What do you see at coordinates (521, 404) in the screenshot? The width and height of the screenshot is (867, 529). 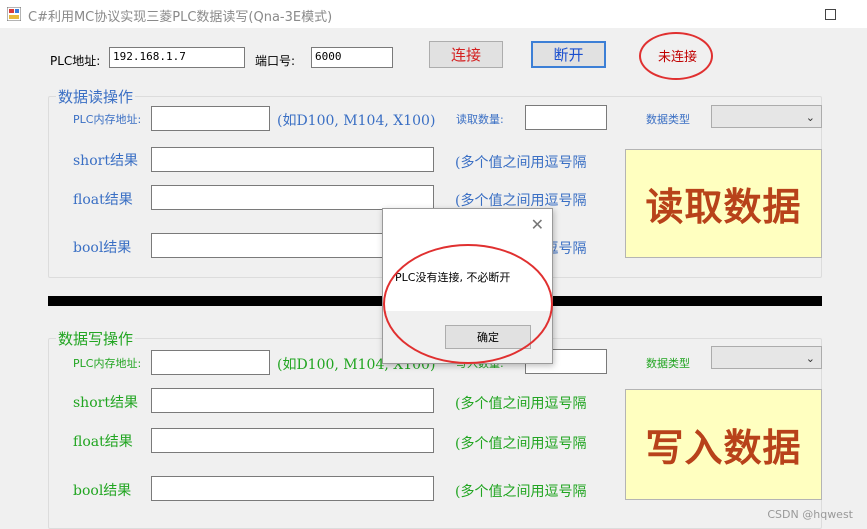 I see `write-short-hint: (多个值之间用逗号隔` at bounding box center [521, 404].